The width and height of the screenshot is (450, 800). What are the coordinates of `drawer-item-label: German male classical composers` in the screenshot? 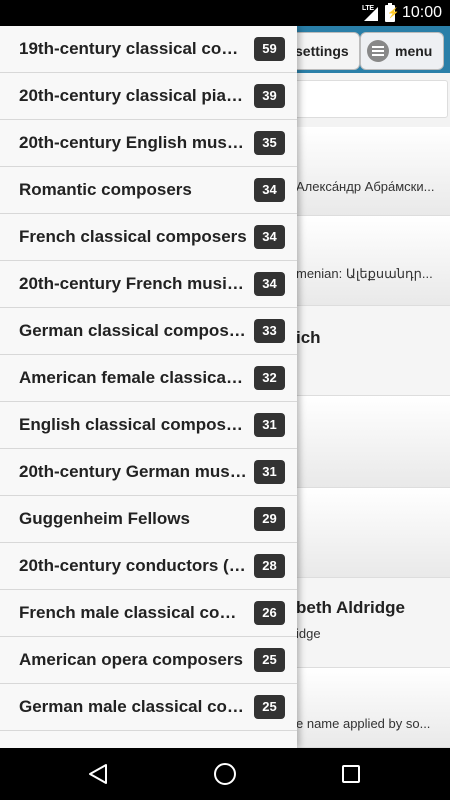 It's located at (133, 706).